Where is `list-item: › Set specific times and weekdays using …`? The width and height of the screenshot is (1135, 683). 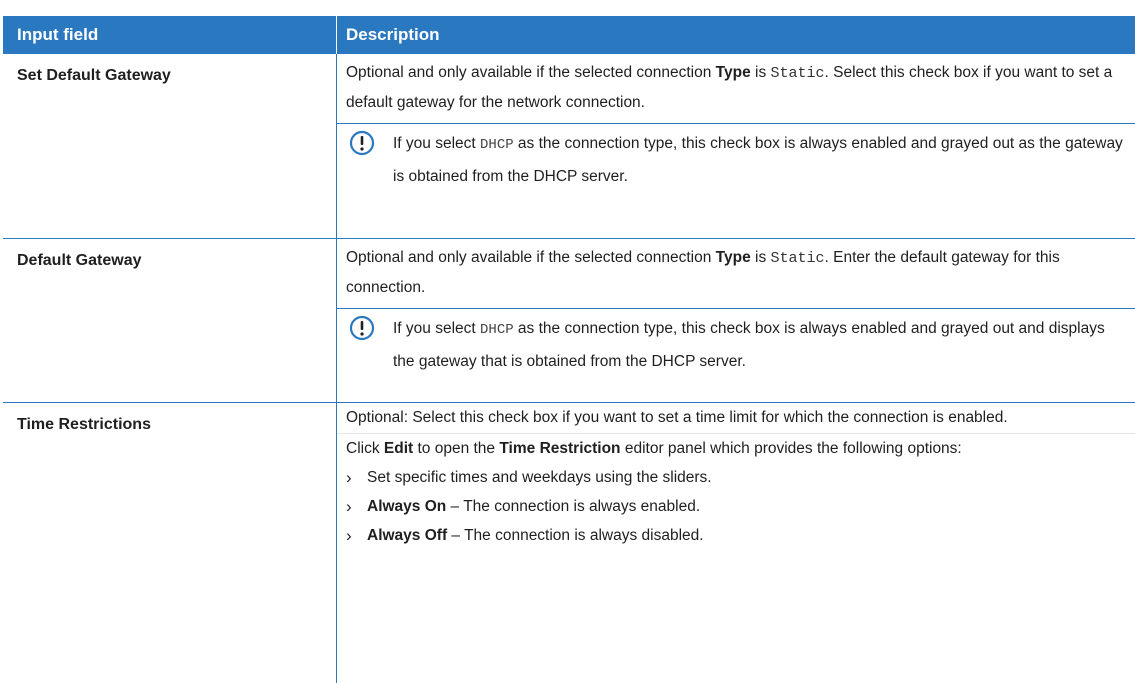 list-item: › Set specific times and weekdays using … is located at coordinates (736, 477).